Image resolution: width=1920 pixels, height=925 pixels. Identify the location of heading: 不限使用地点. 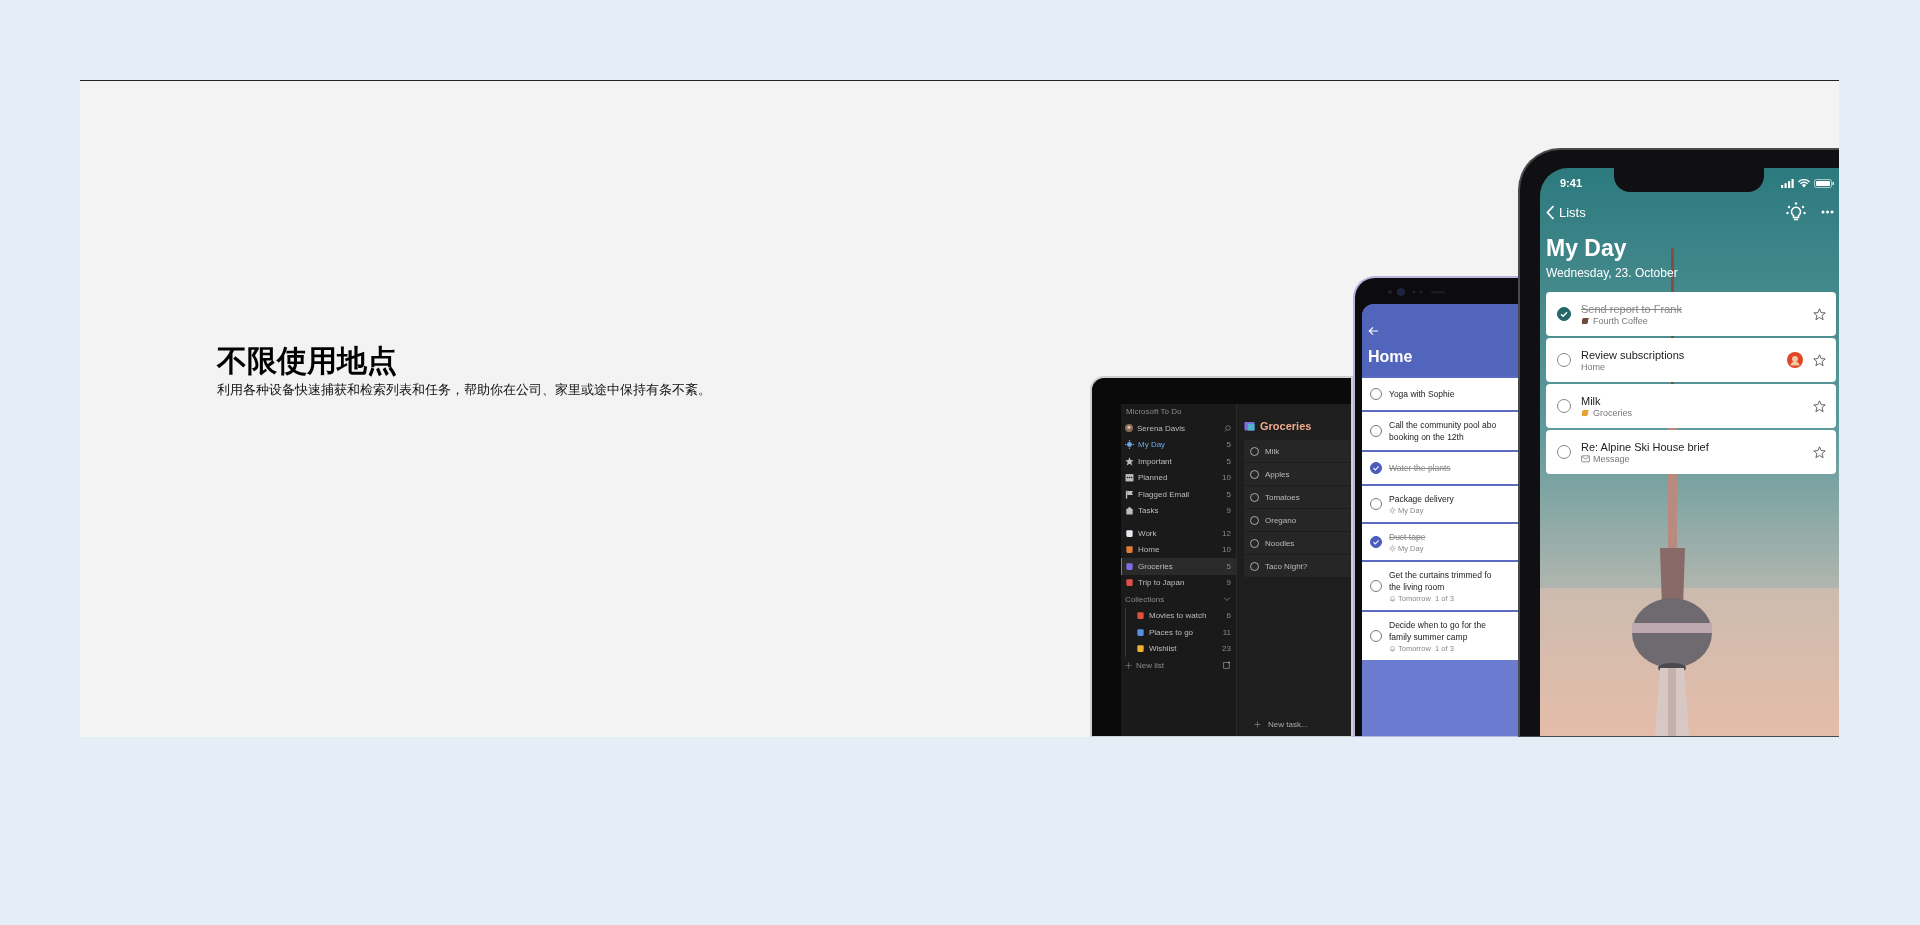
(307, 361).